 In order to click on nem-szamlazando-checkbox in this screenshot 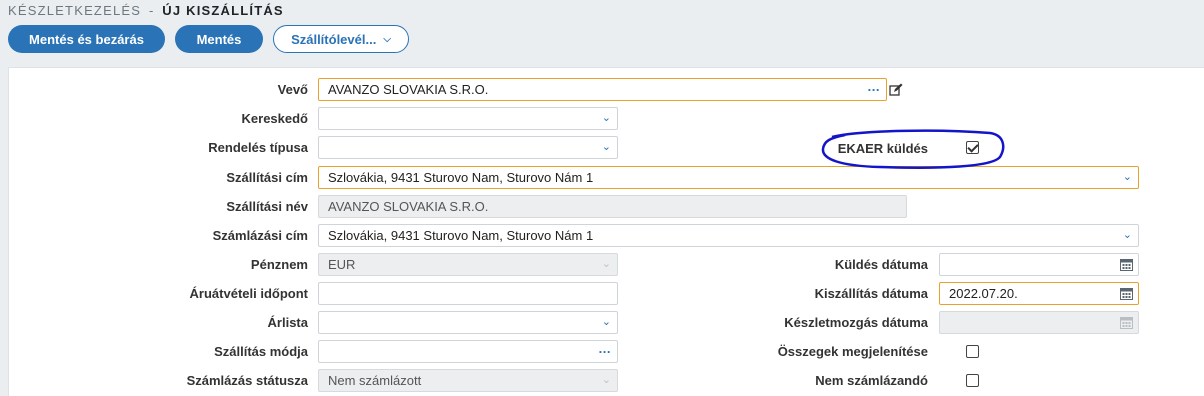, I will do `click(972, 380)`.